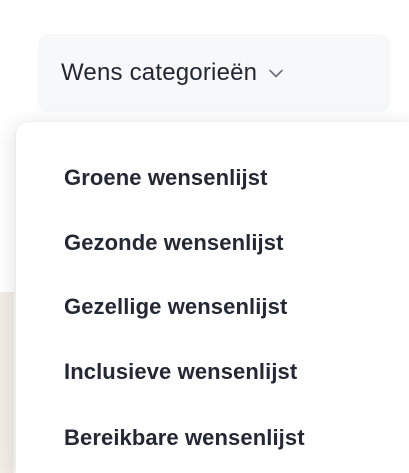  I want to click on wish-categories-dropdown-toggle: Wens categorieën, so click(214, 73).